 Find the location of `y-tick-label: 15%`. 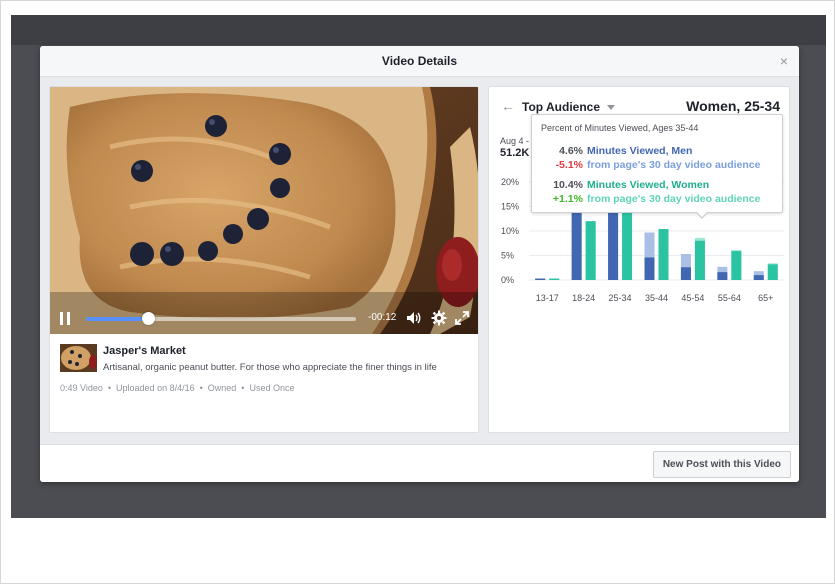

y-tick-label: 15% is located at coordinates (510, 207).